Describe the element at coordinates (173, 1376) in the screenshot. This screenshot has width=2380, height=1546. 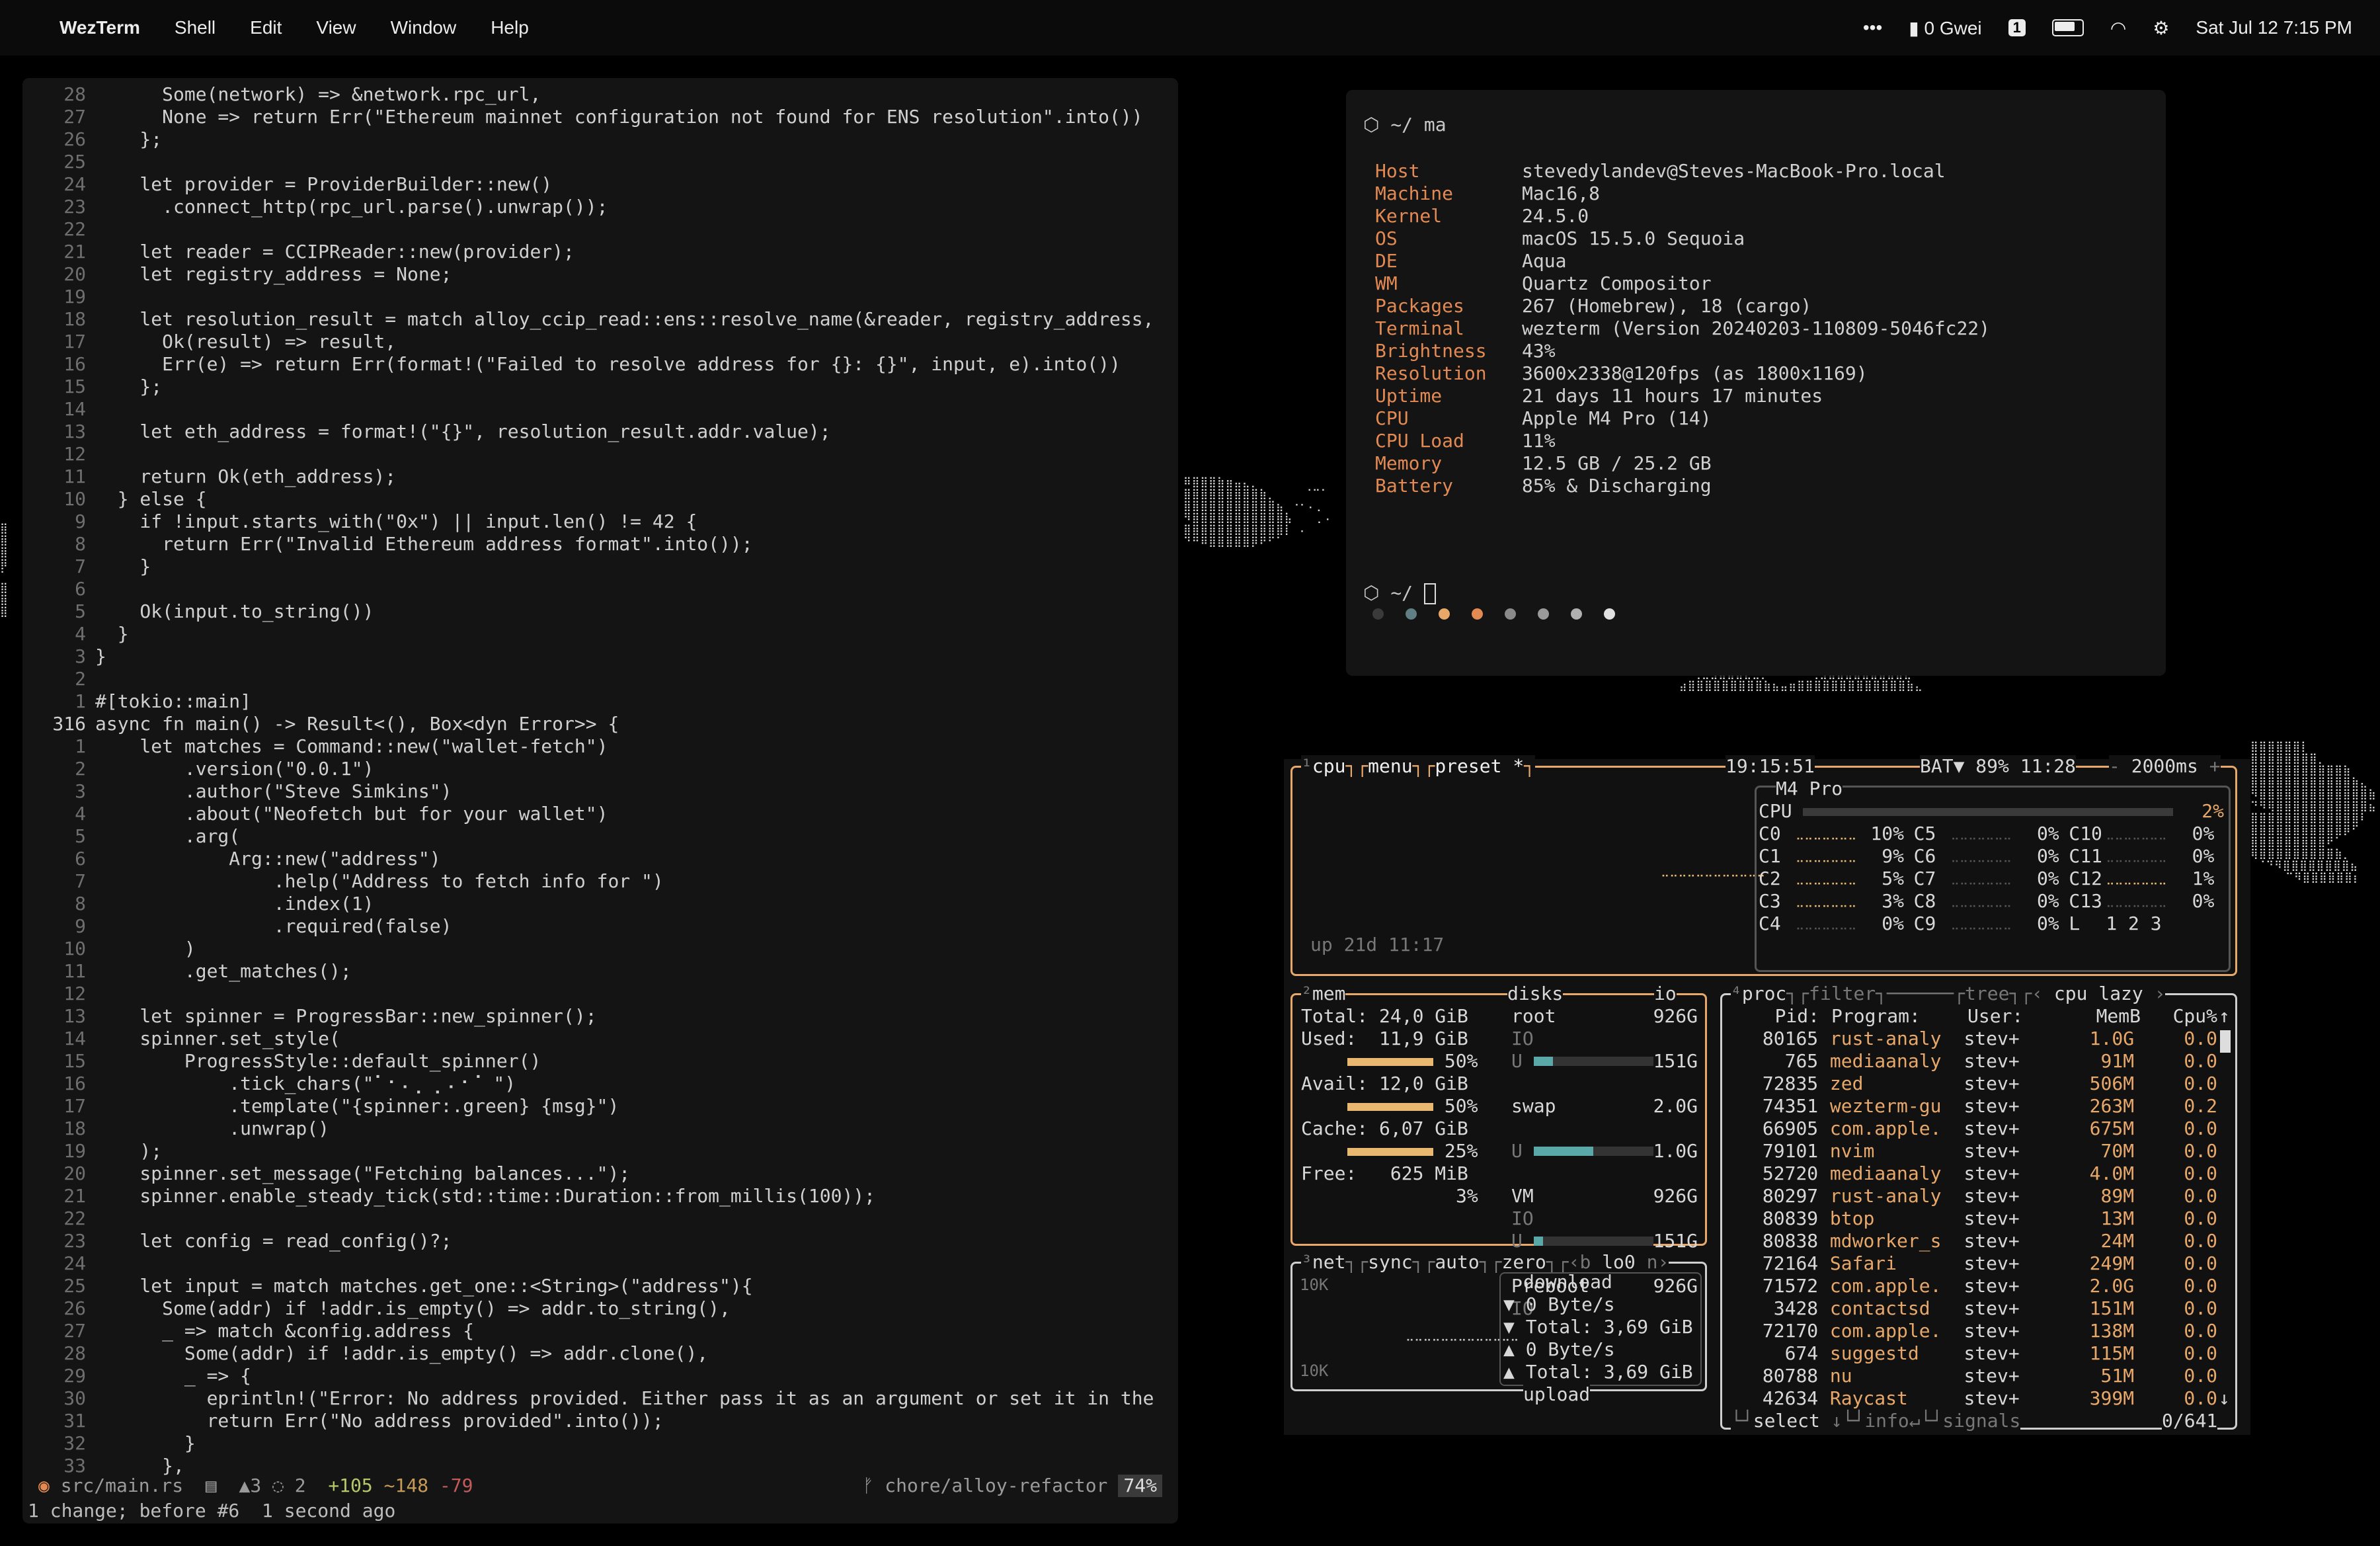
I see `code-text: _ => {` at that location.